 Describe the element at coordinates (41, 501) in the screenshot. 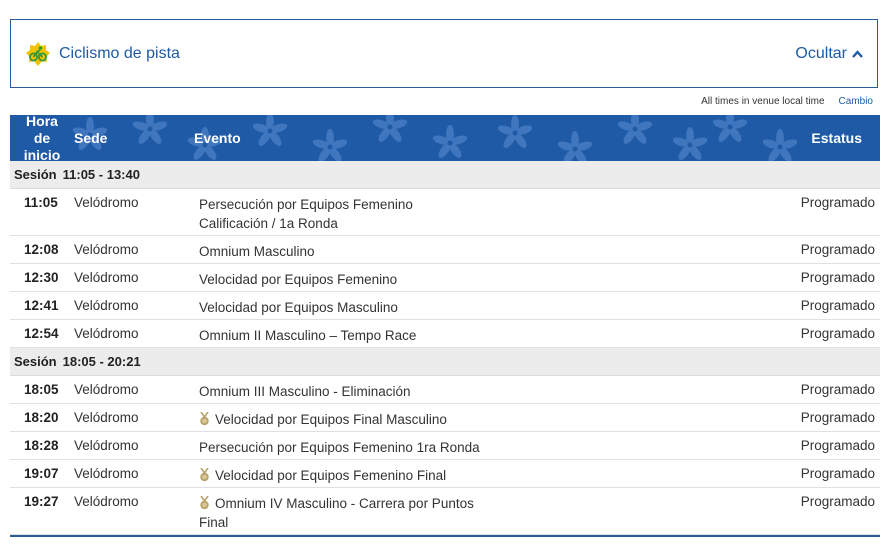

I see `row-start-time: 19:27` at that location.